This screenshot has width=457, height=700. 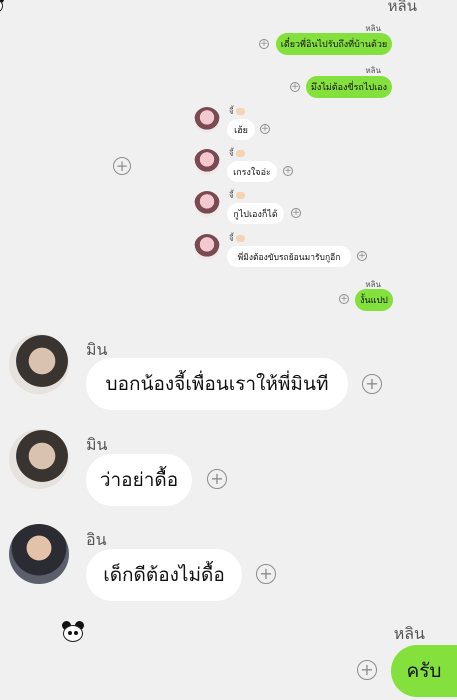 I want to click on message-bubble-incoming: เฮ้ย, so click(x=241, y=129).